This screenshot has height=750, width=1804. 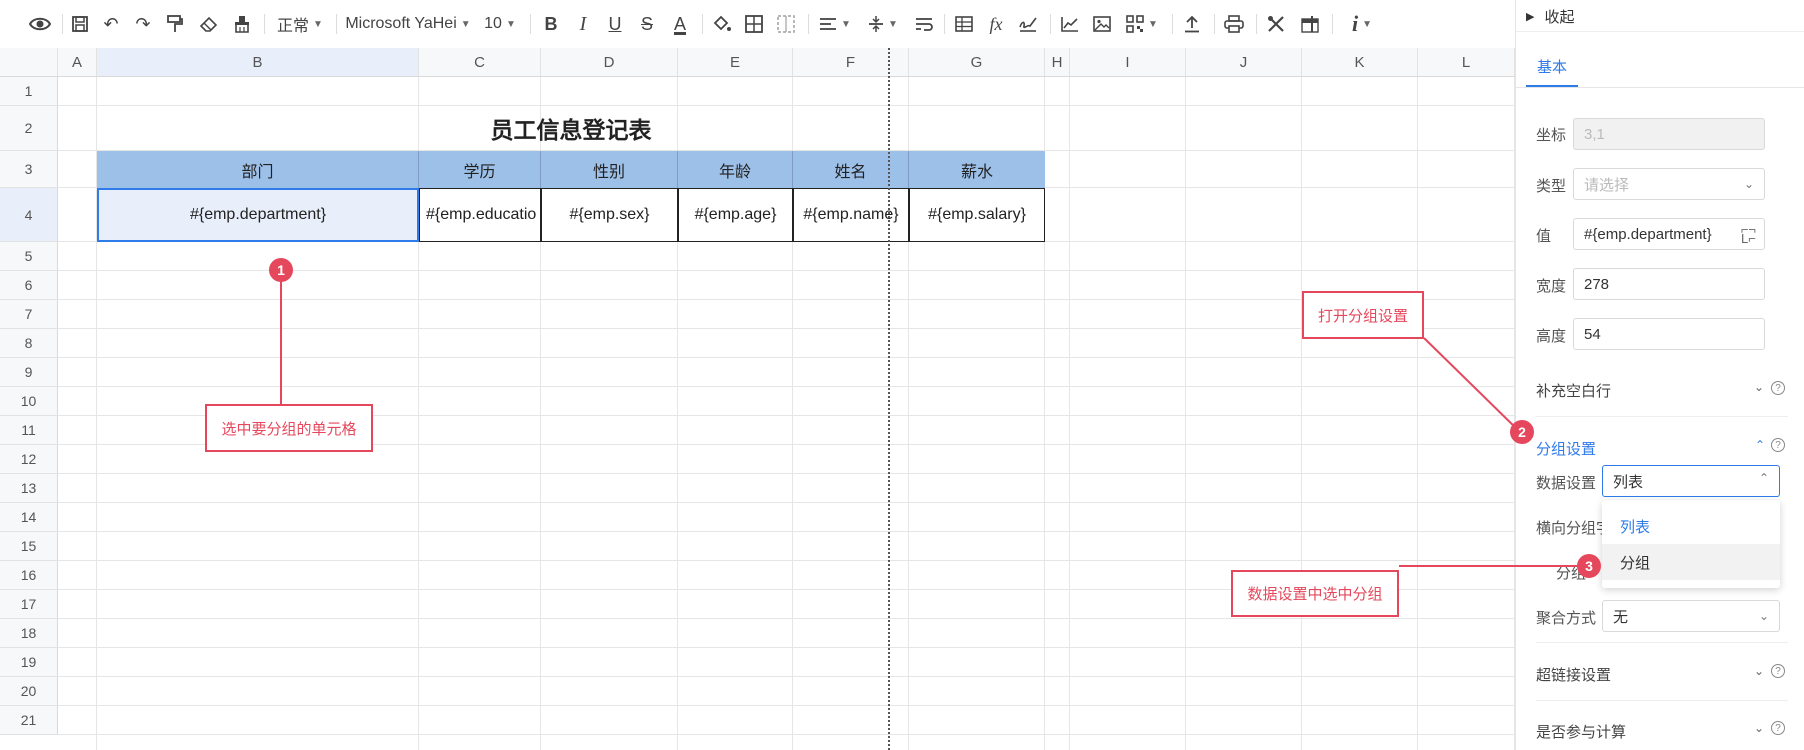 What do you see at coordinates (1748, 234) in the screenshot?
I see `expand-icon: ⌐¬ L⌐` at bounding box center [1748, 234].